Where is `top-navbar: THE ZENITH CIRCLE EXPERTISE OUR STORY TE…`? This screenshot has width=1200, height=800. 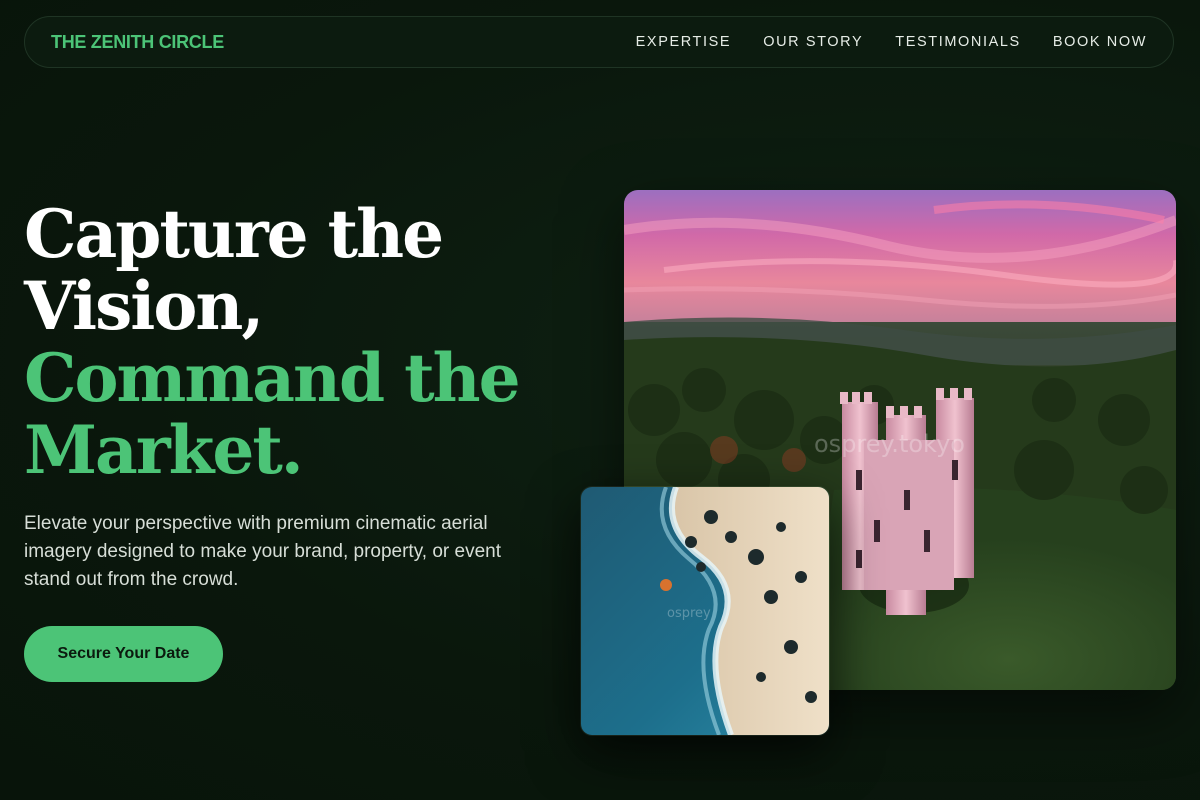 top-navbar: THE ZENITH CIRCLE EXPERTISE OUR STORY TE… is located at coordinates (599, 42).